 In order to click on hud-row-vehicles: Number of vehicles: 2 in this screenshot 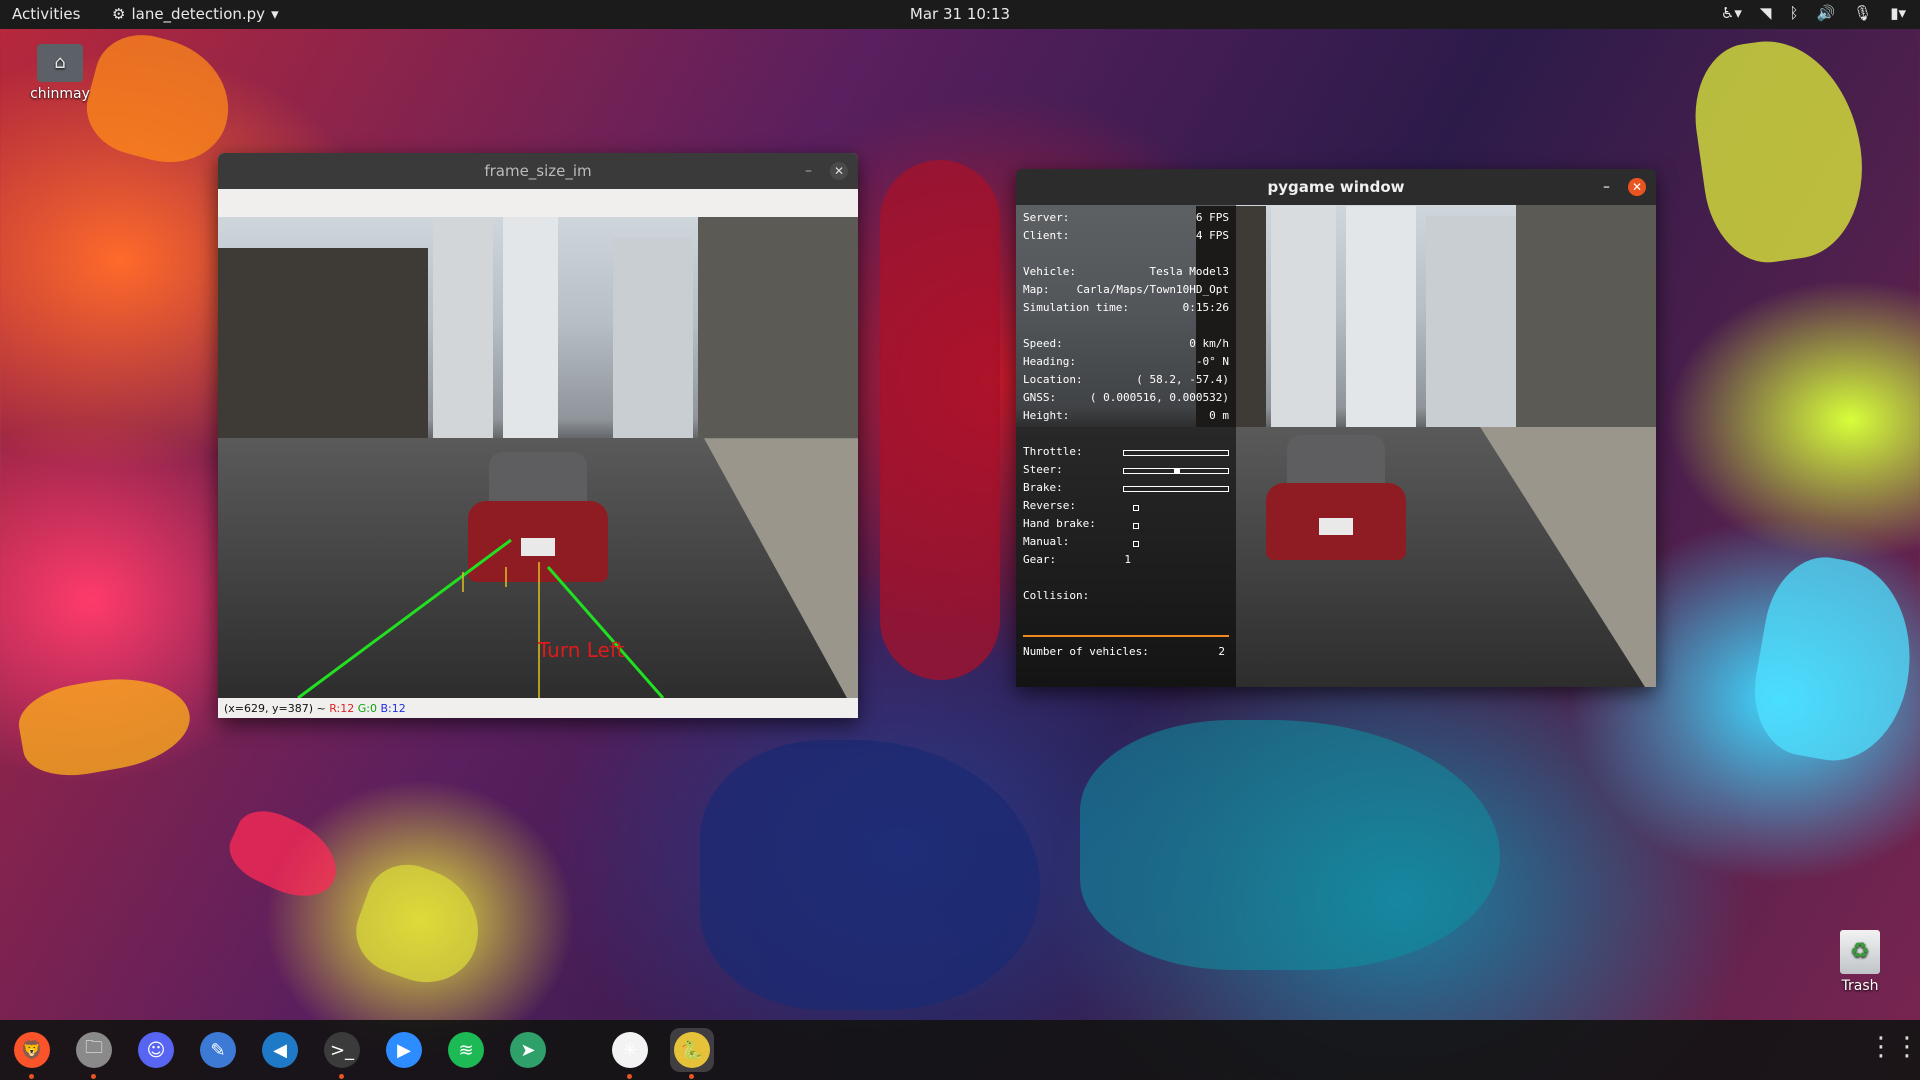, I will do `click(1124, 651)`.